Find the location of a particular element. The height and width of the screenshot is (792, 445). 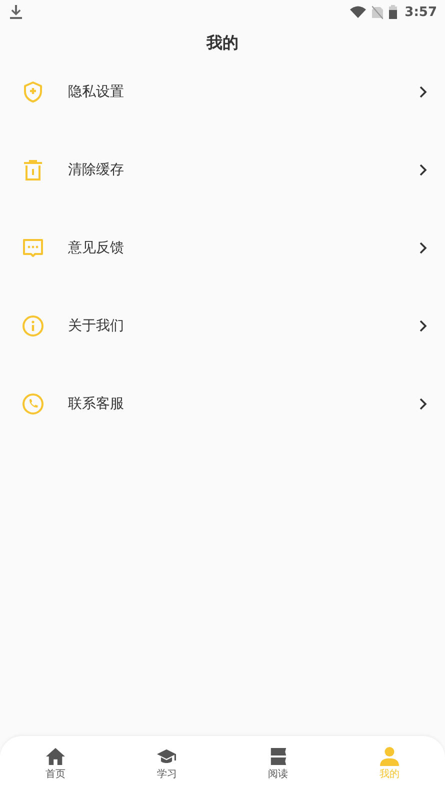

page-title: 我的 is located at coordinates (222, 43).